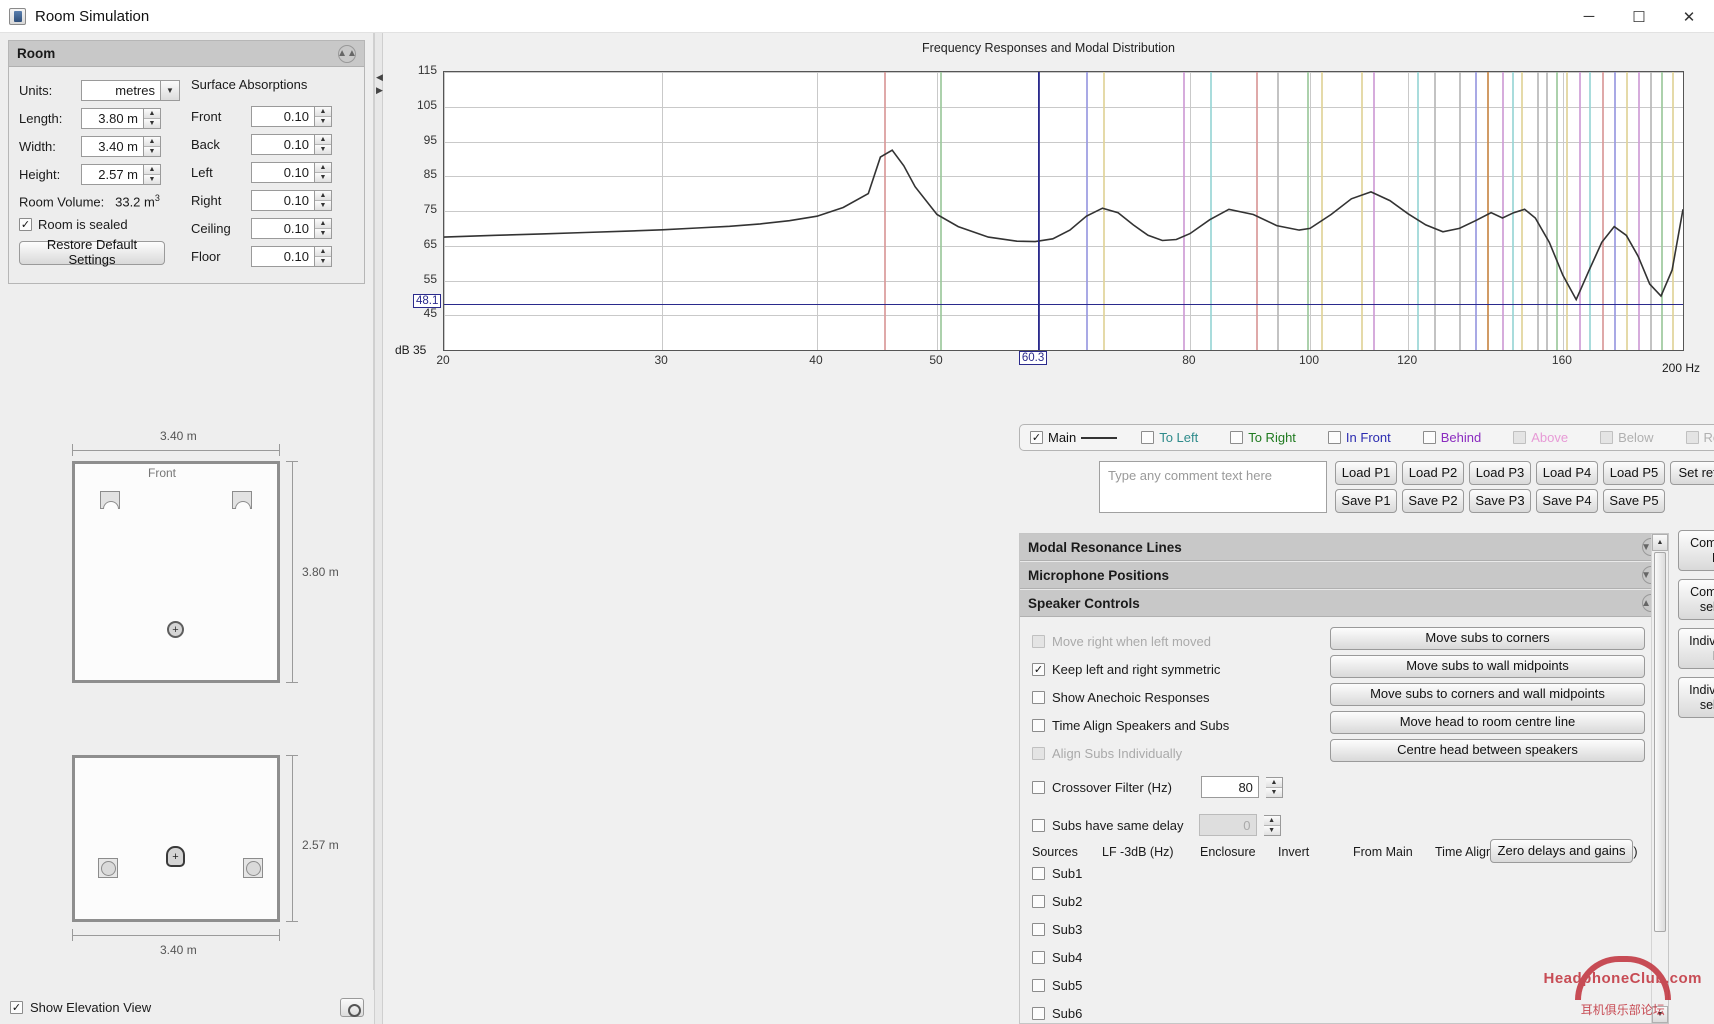 This screenshot has height=1024, width=1714. Describe the element at coordinates (1692, 473) in the screenshot. I see `set-reference-button: Set reference` at that location.